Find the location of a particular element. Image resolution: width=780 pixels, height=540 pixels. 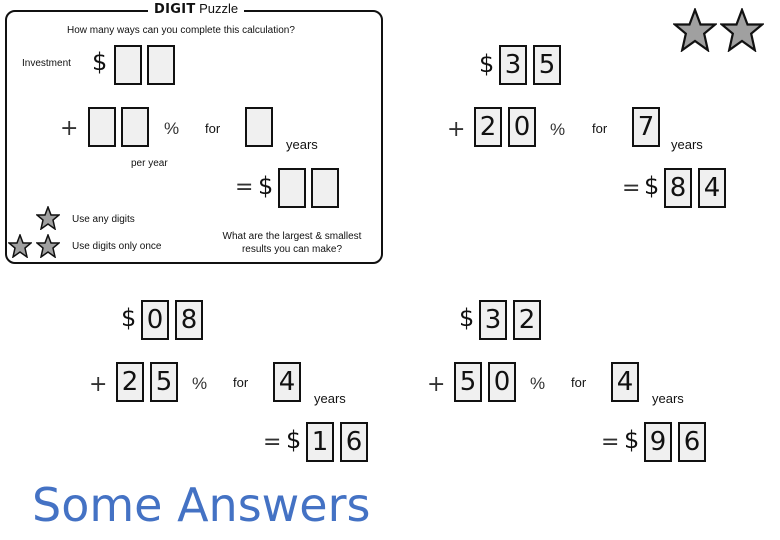

result-digit: 9 is located at coordinates (658, 442).